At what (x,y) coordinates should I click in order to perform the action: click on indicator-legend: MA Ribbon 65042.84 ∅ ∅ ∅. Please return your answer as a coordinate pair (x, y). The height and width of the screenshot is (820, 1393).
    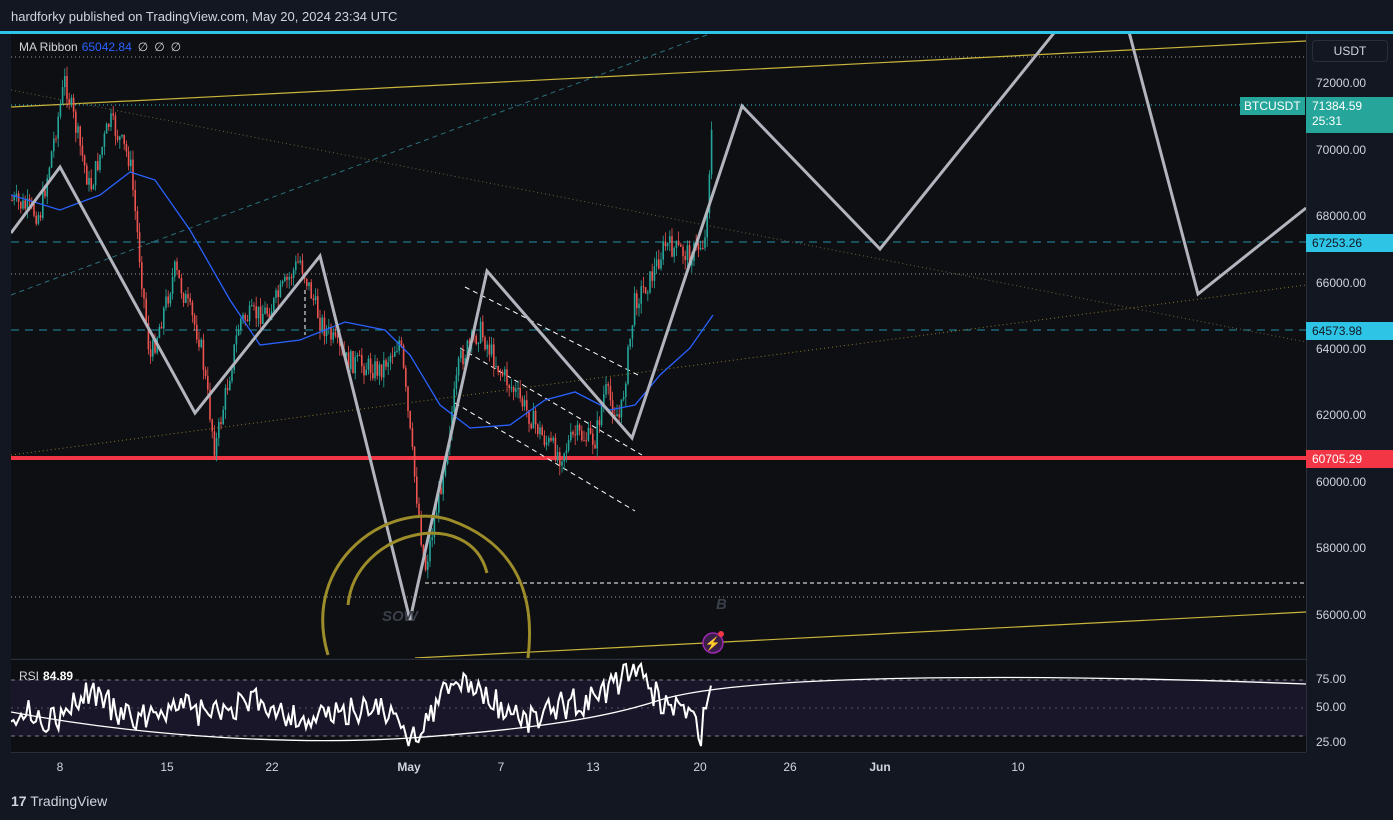
    Looking at the image, I should click on (100, 47).